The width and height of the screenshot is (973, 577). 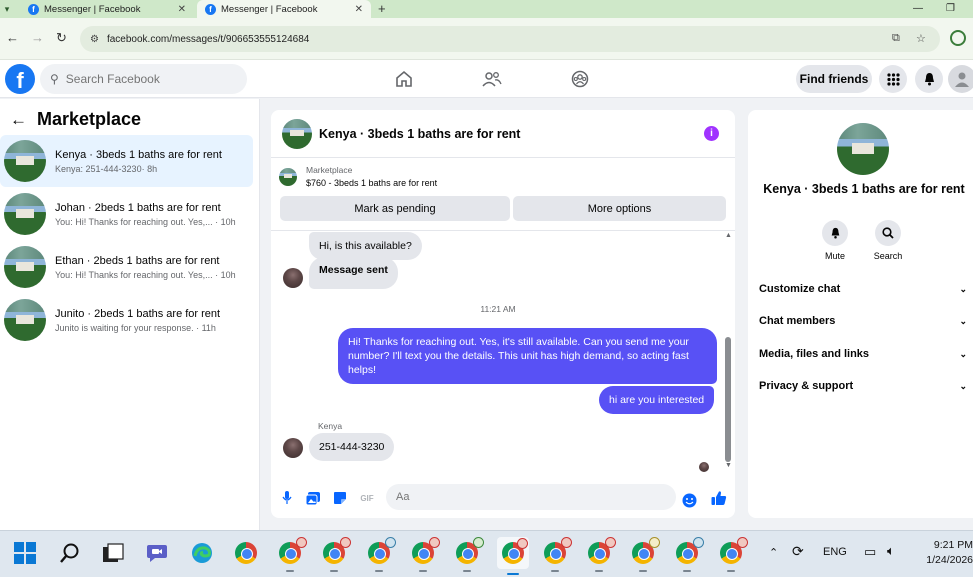 What do you see at coordinates (865, 321) in the screenshot?
I see `chat-members-section: Chat members ⌄` at bounding box center [865, 321].